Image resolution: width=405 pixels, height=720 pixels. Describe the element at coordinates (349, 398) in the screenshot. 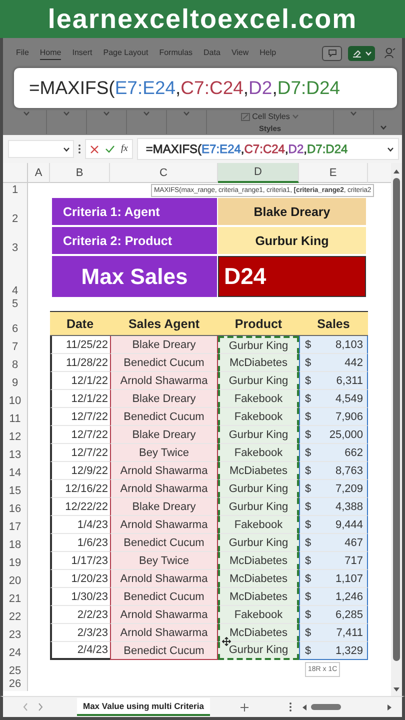

I see `amount: 4,549` at that location.